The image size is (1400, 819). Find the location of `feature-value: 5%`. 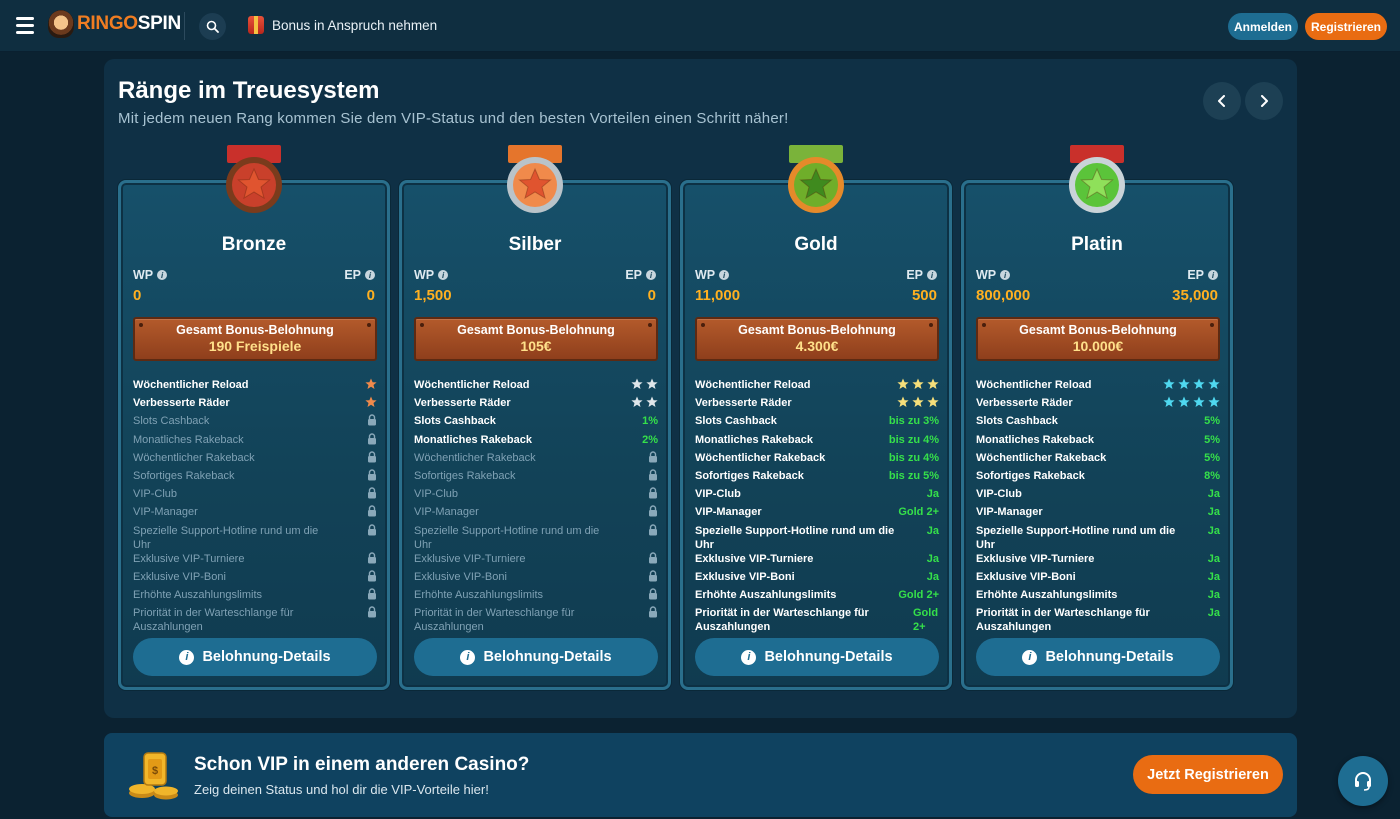

feature-value: 5% is located at coordinates (1212, 457).